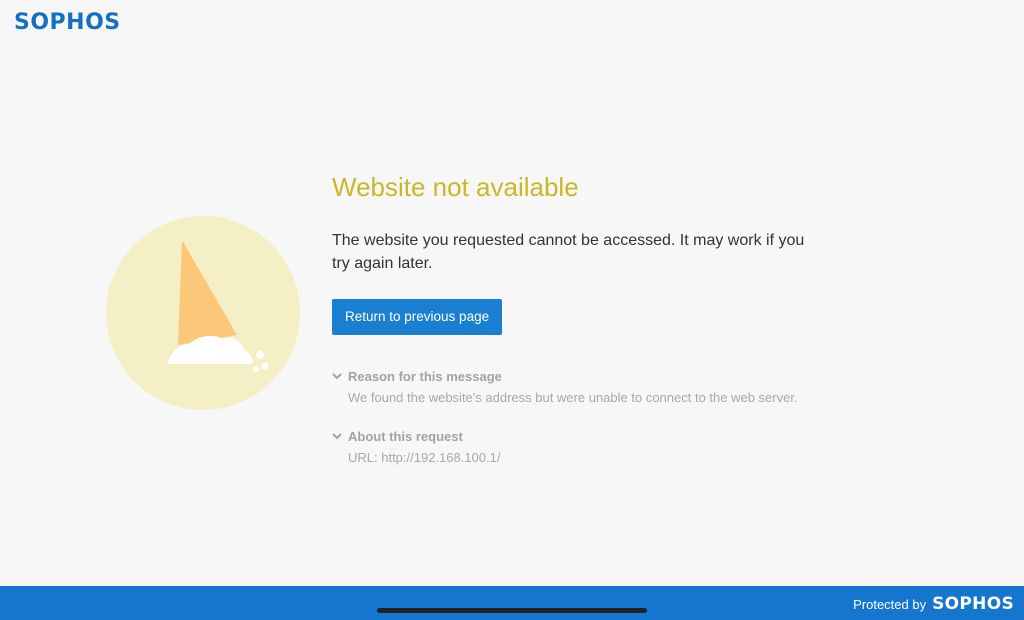 The image size is (1024, 620). I want to click on footer-branding: Protected by SOPHOS, so click(933, 604).